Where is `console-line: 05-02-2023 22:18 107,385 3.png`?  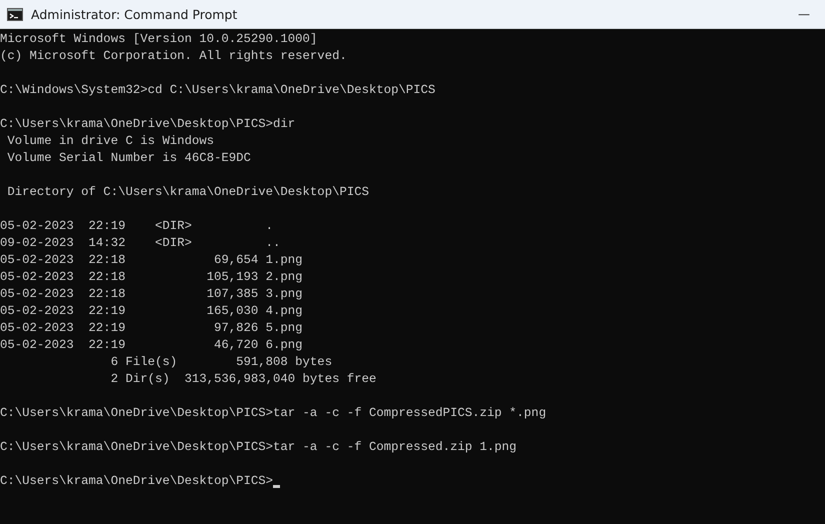 console-line: 05-02-2023 22:18 107,385 3.png is located at coordinates (151, 294).